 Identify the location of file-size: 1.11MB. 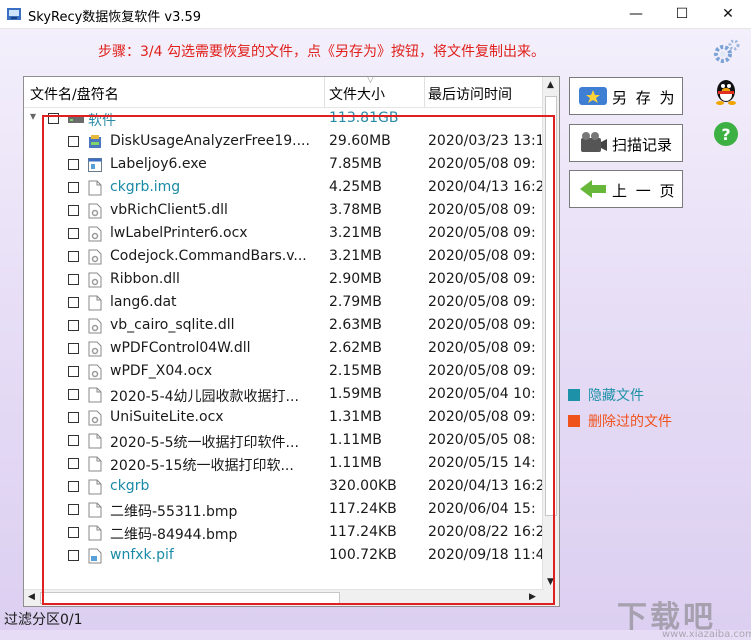
(355, 463).